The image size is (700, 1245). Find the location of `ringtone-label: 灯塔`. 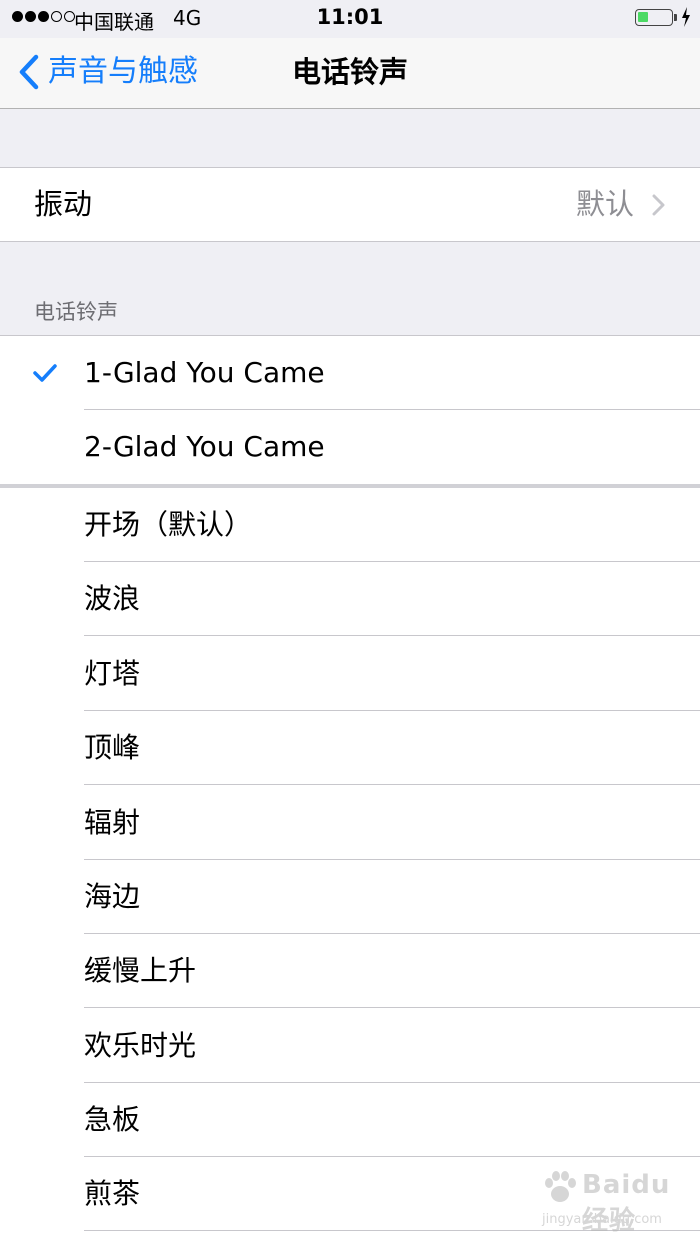

ringtone-label: 灯塔 is located at coordinates (112, 673).